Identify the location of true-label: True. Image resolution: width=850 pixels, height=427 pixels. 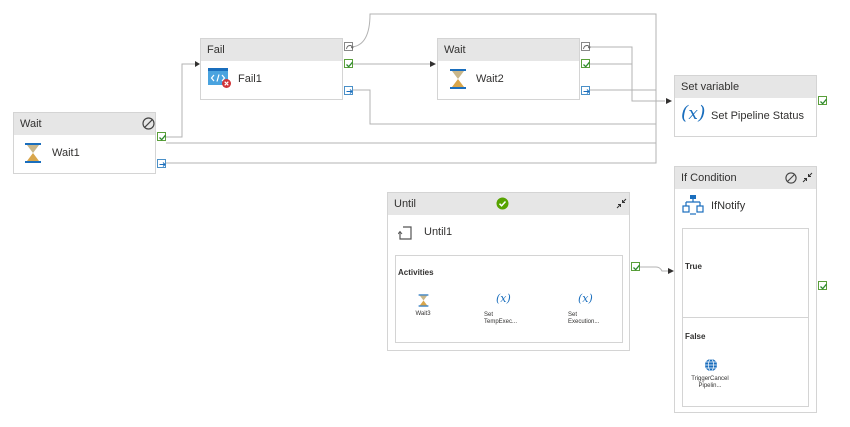
(693, 266).